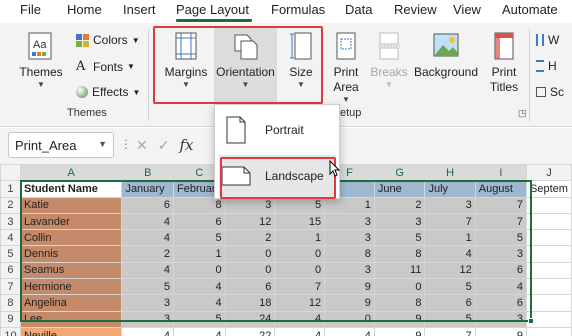 The image size is (572, 336). What do you see at coordinates (399, 172) in the screenshot?
I see `column-header: G` at bounding box center [399, 172].